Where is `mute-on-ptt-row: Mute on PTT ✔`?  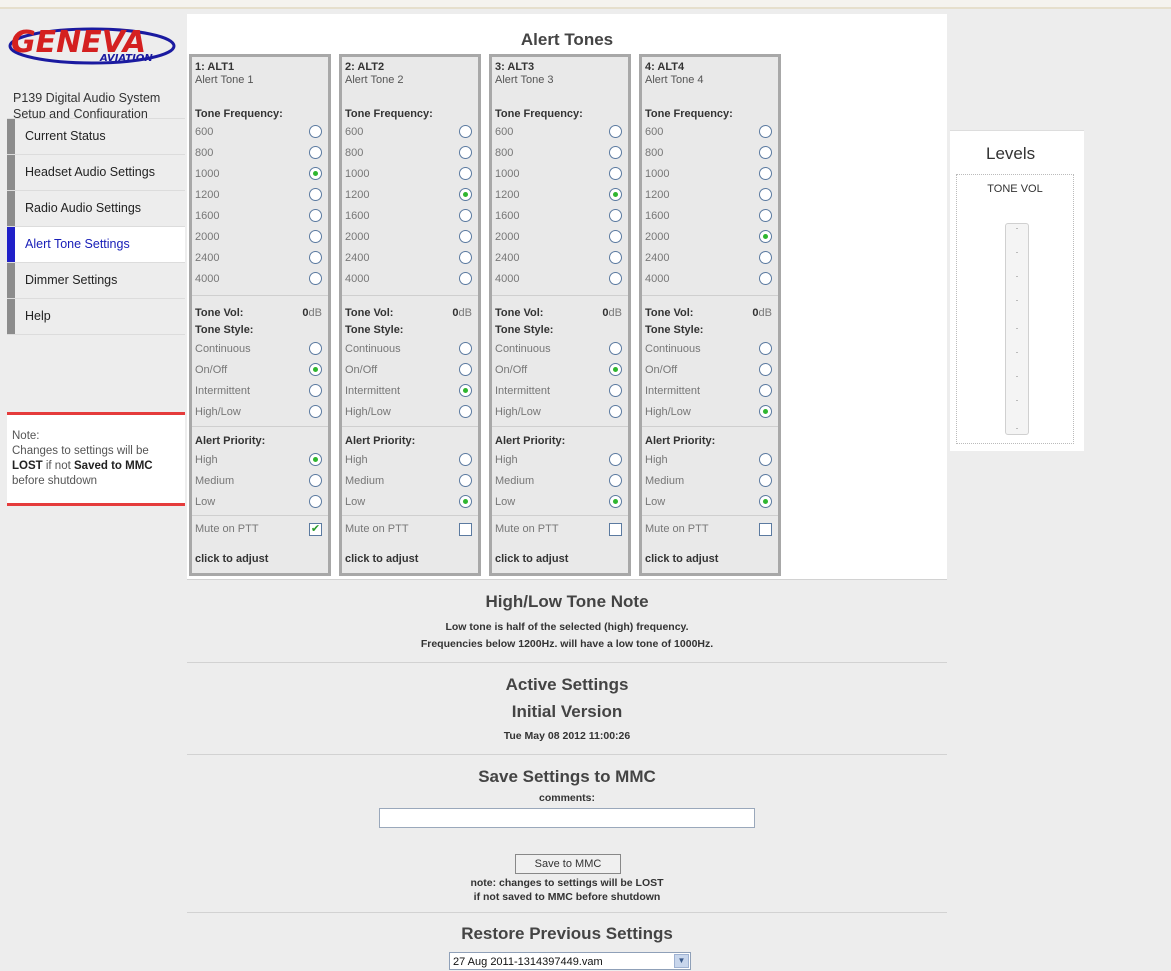
mute-on-ptt-row: Mute on PTT ✔ is located at coordinates (258, 529).